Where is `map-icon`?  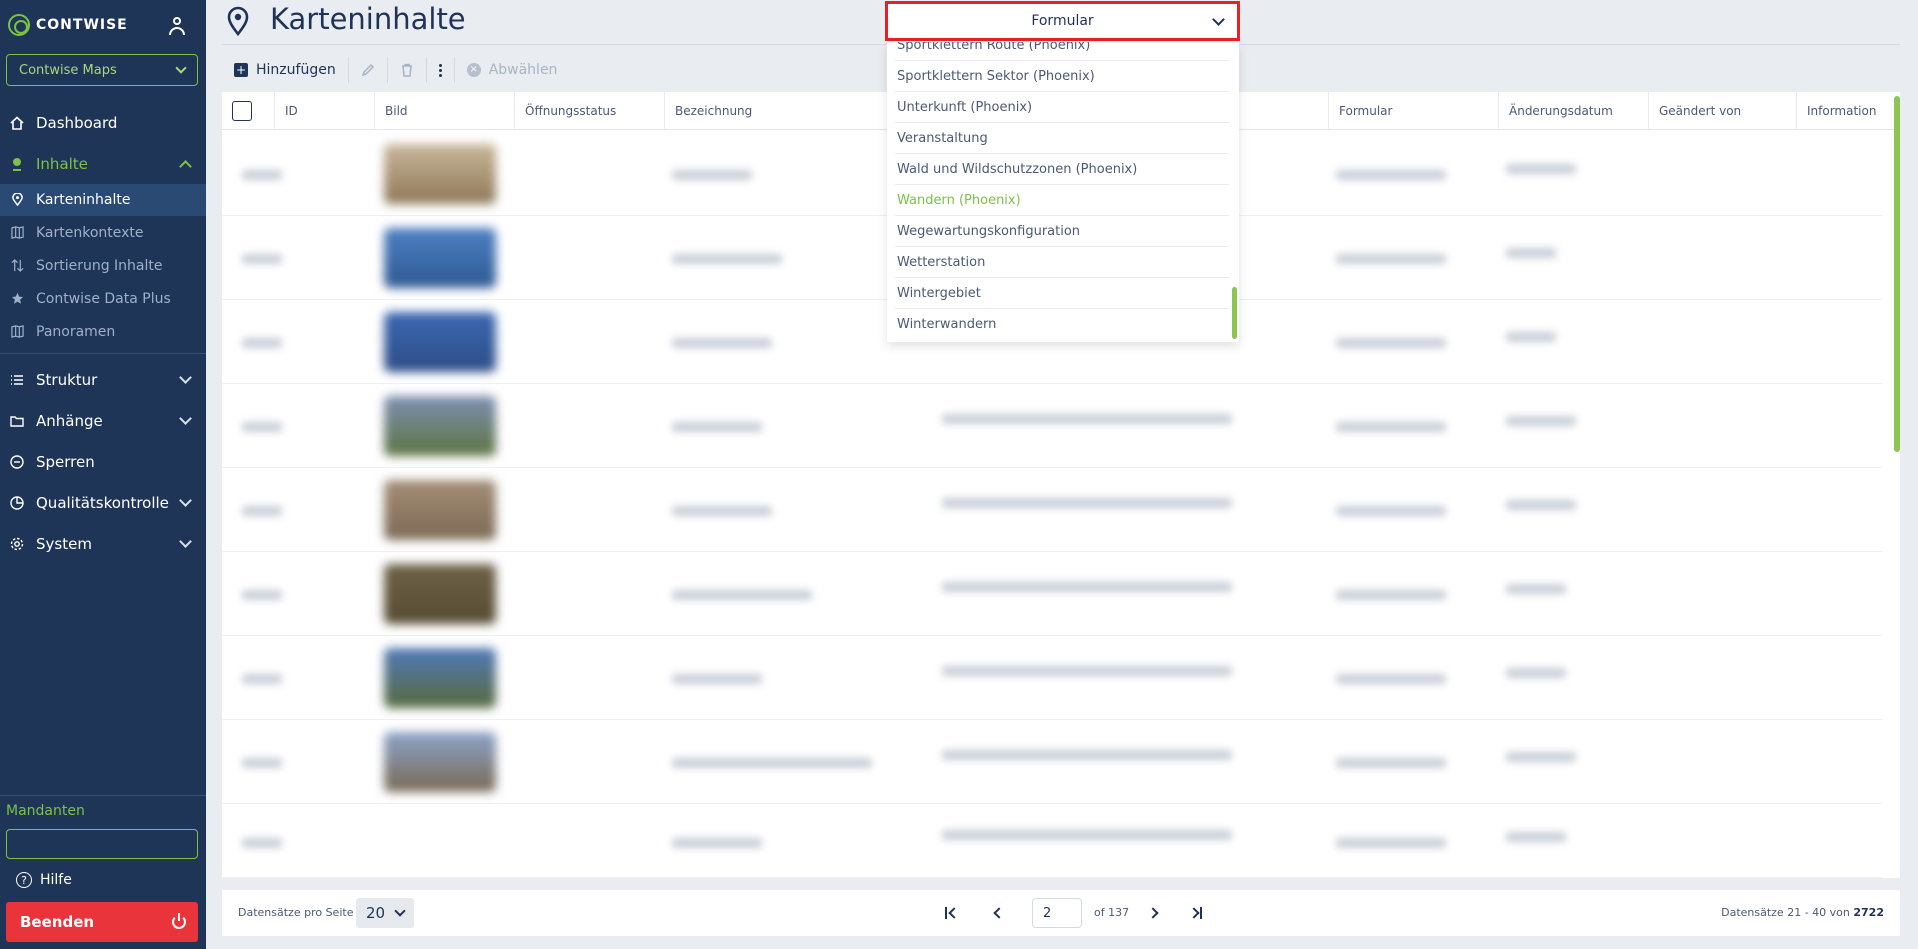
map-icon is located at coordinates (17, 232).